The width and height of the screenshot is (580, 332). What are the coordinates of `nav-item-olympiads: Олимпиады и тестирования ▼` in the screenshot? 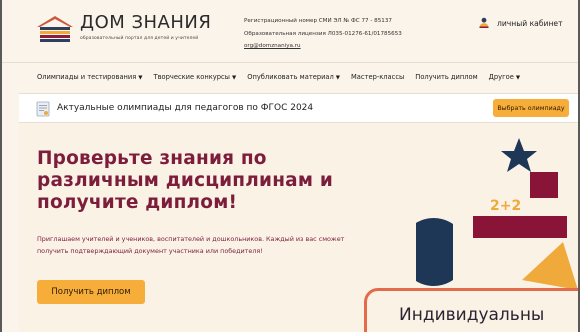 It's located at (90, 77).